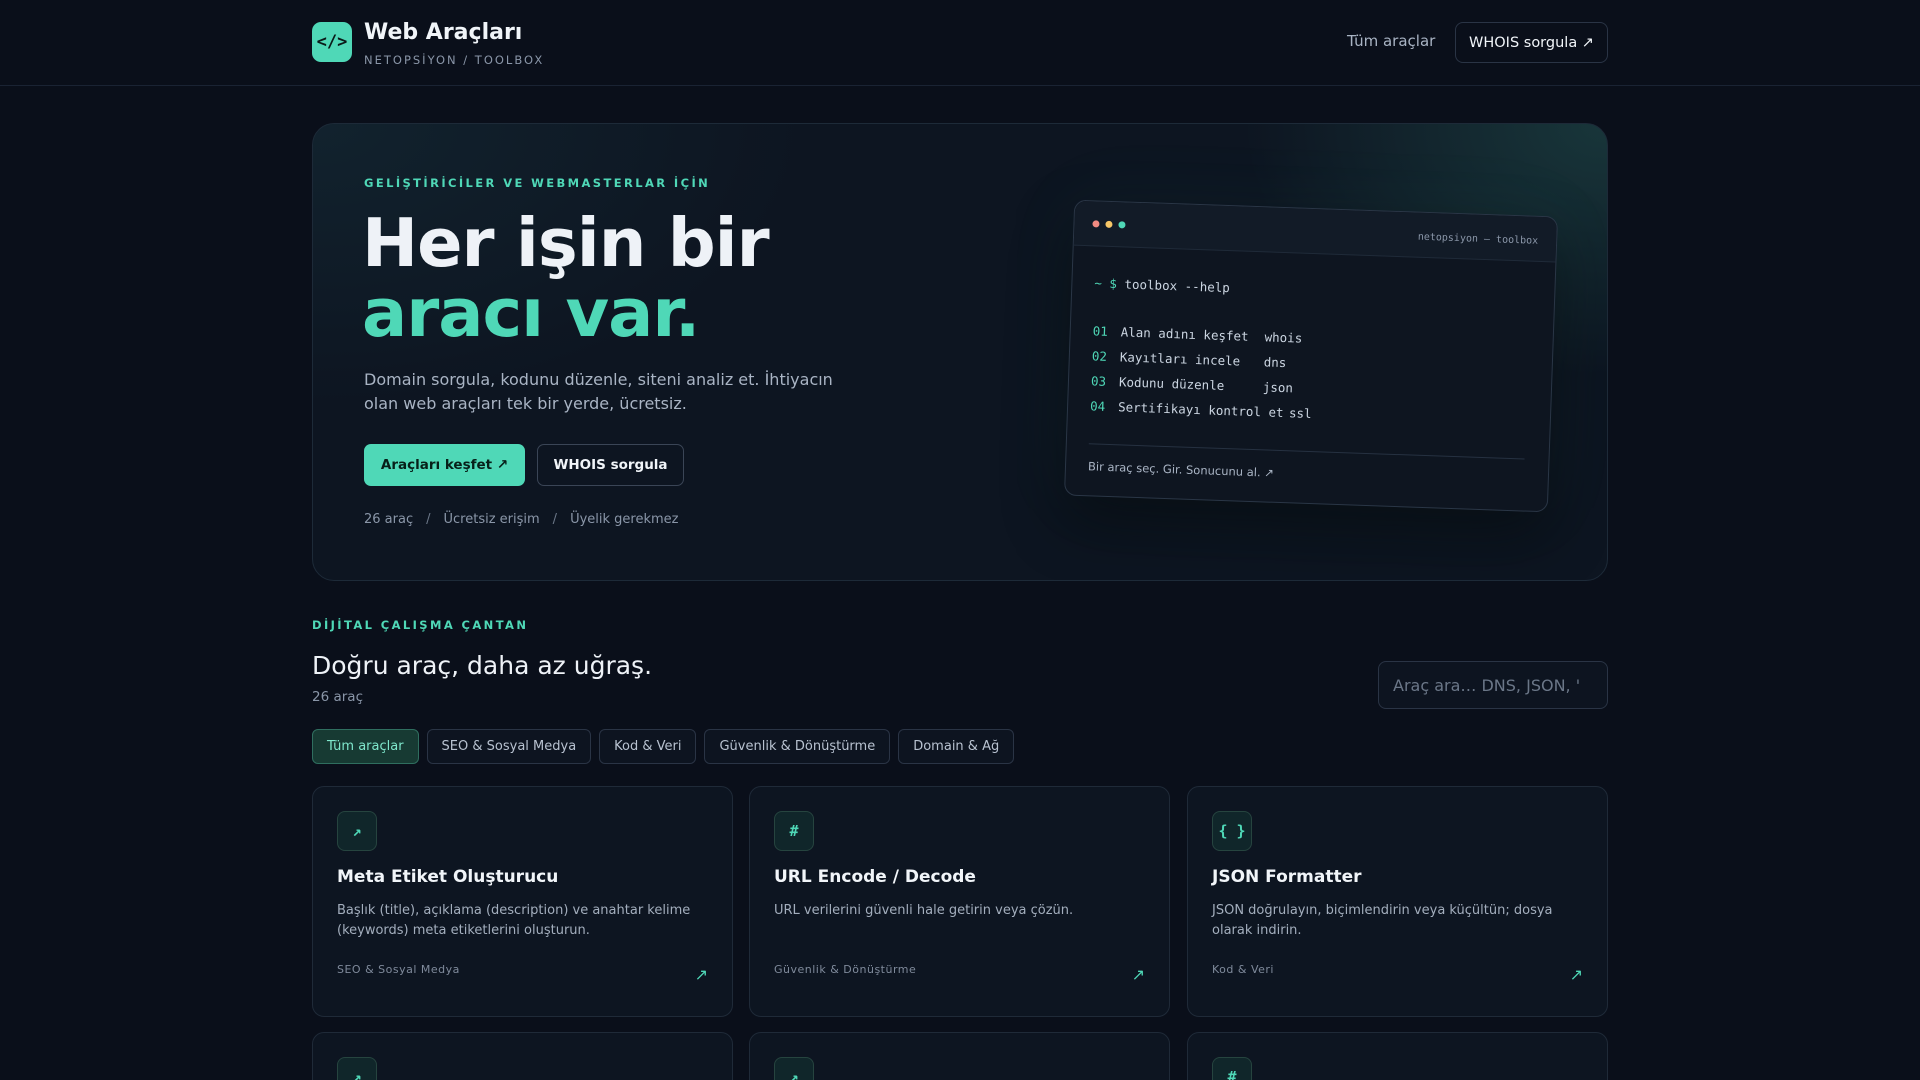 The image size is (1920, 1080). What do you see at coordinates (1300, 413) in the screenshot?
I see `terminal-row-command: ssl` at bounding box center [1300, 413].